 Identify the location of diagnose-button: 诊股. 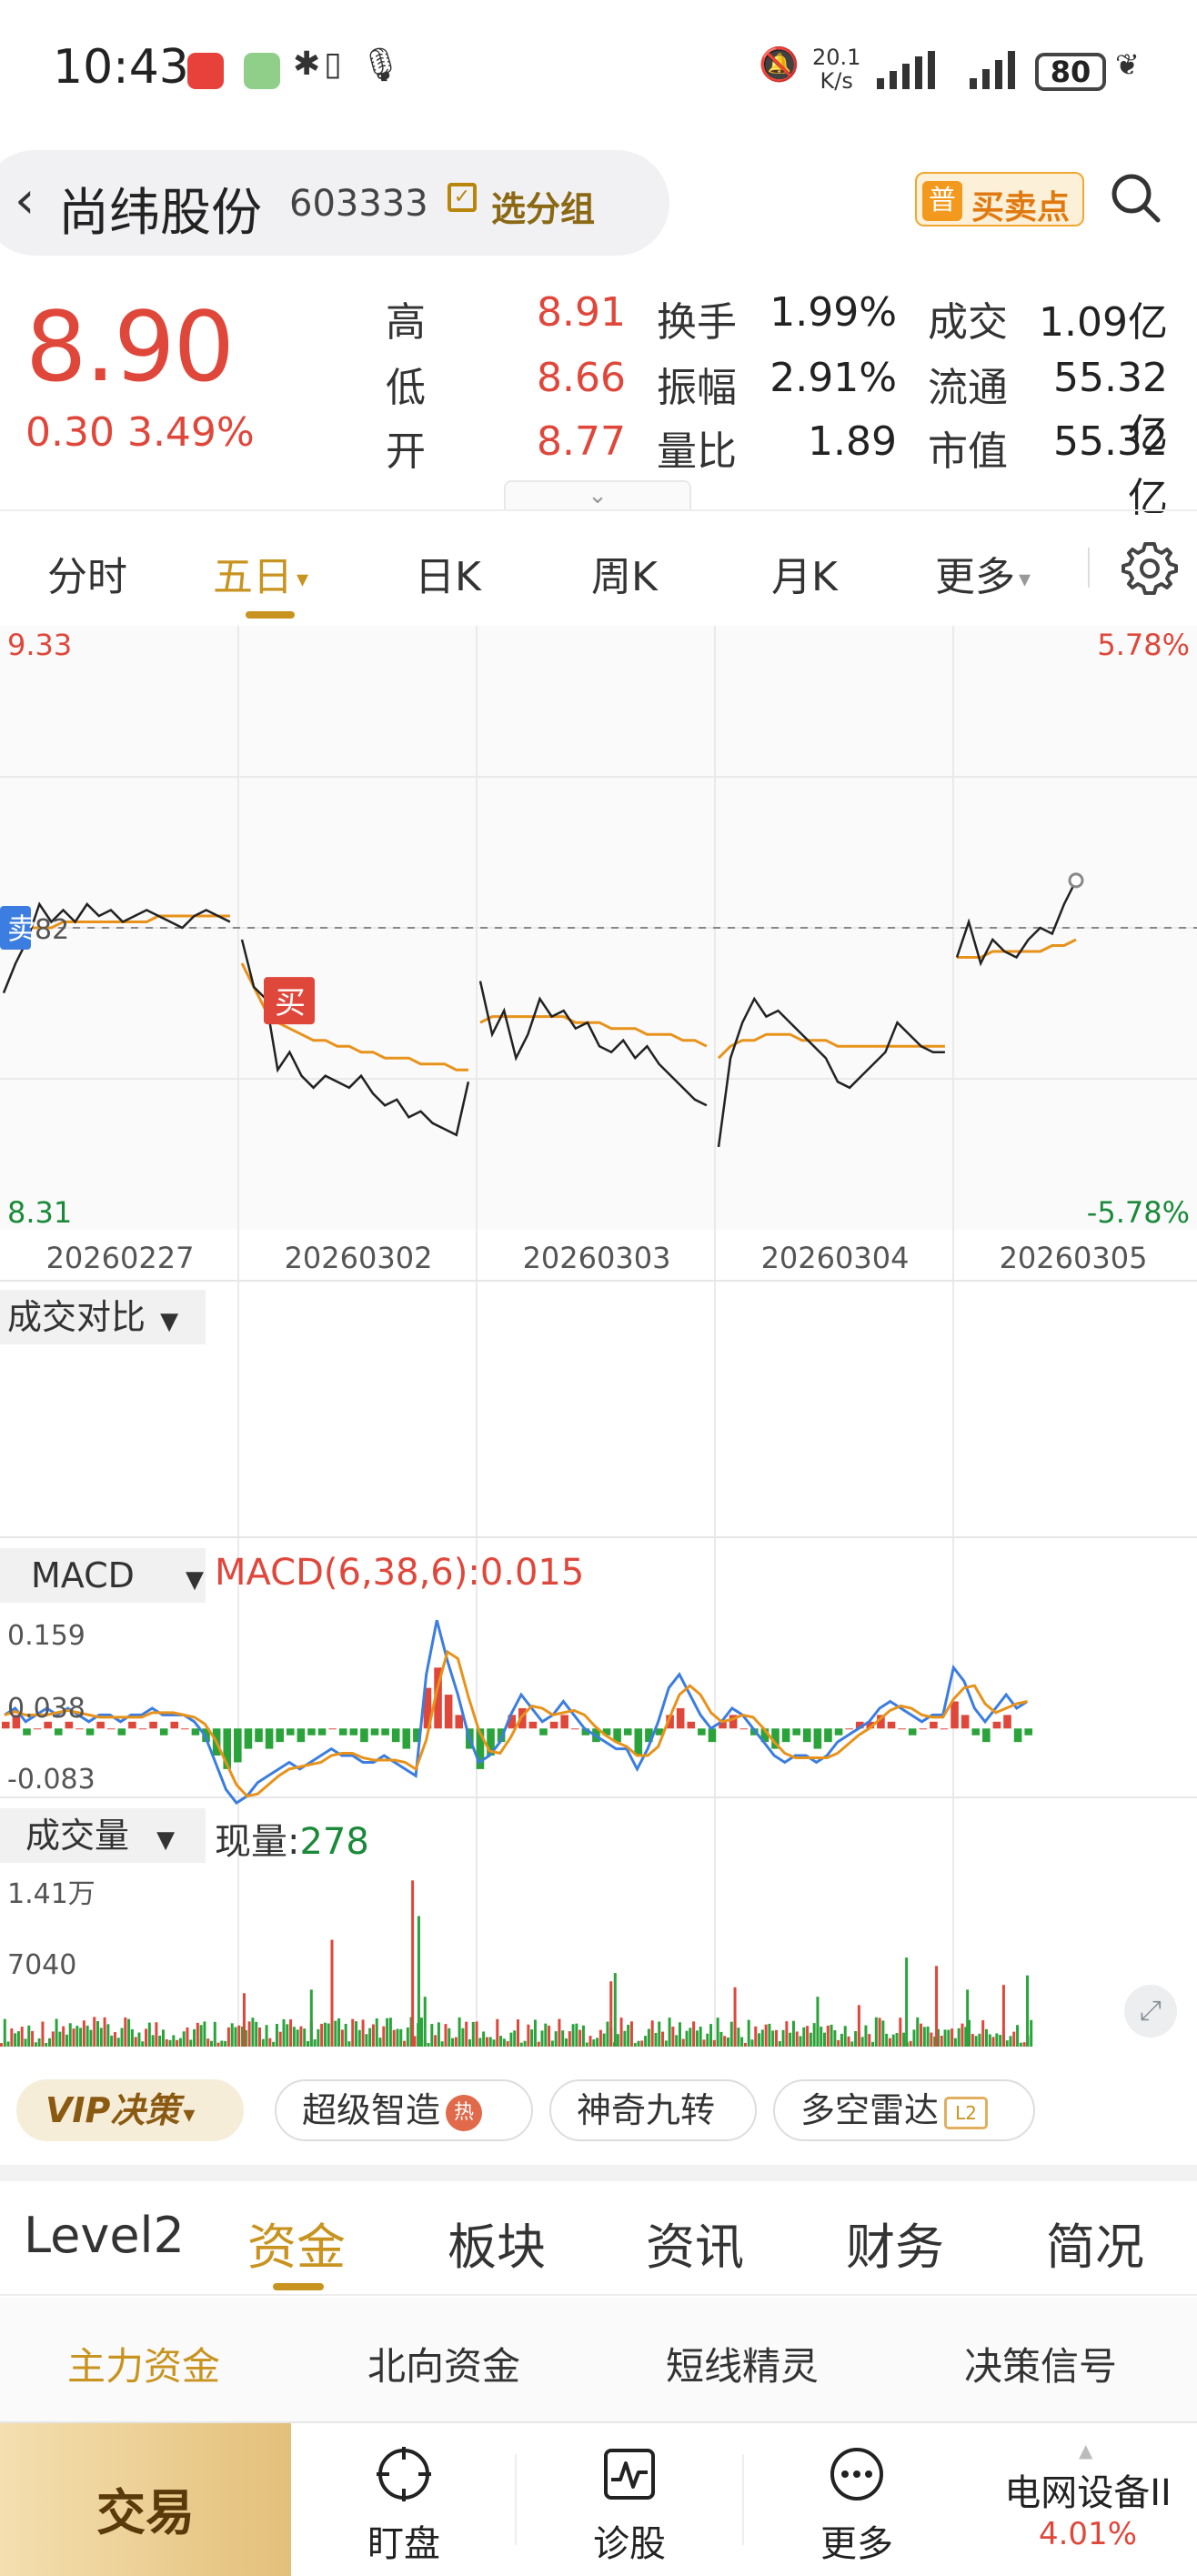
(629, 2499).